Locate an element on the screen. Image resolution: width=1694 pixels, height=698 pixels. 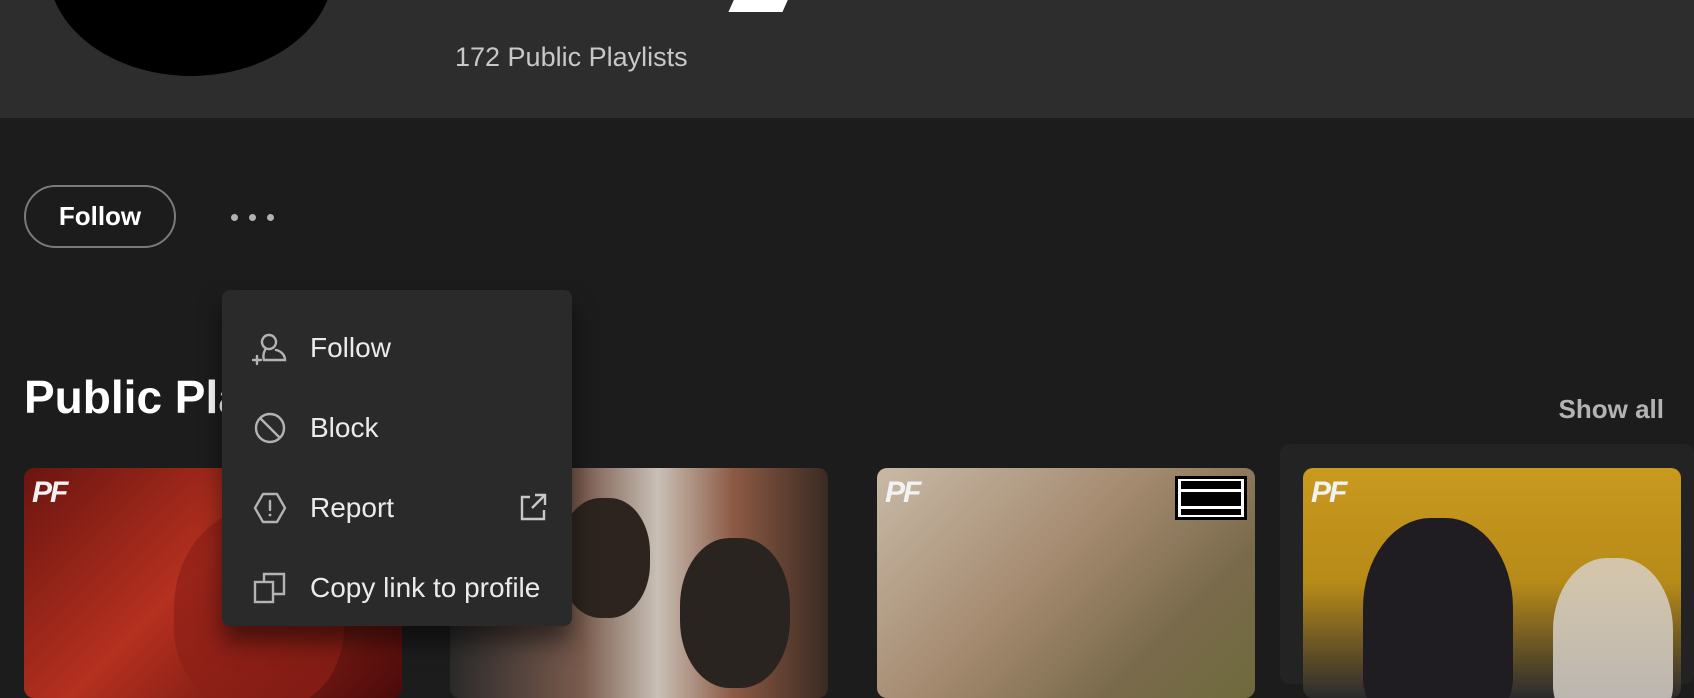
profile-name-fragment is located at coordinates (759, 6).